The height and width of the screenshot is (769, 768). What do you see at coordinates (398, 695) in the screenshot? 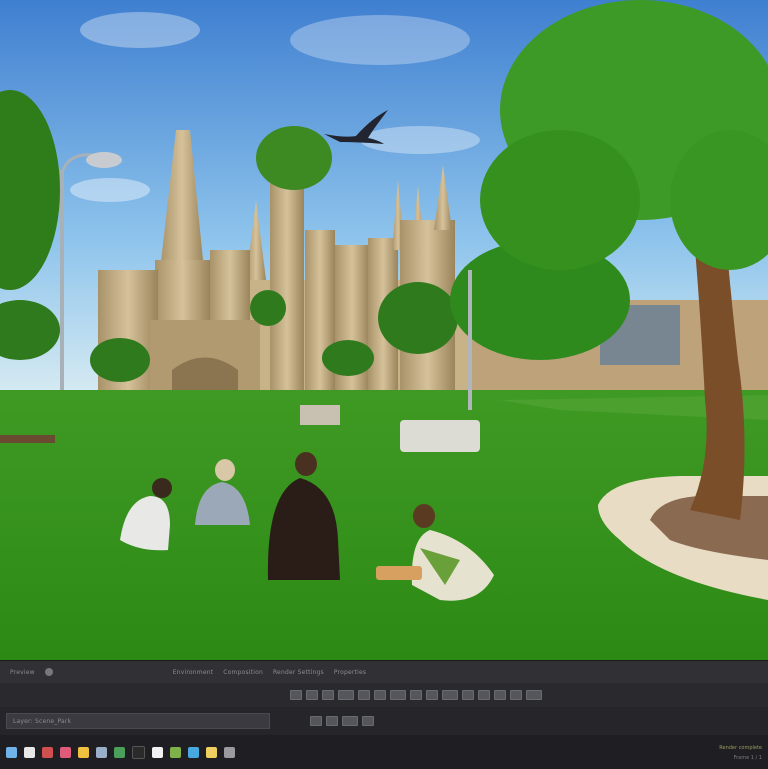
I see `material-icon` at bounding box center [398, 695].